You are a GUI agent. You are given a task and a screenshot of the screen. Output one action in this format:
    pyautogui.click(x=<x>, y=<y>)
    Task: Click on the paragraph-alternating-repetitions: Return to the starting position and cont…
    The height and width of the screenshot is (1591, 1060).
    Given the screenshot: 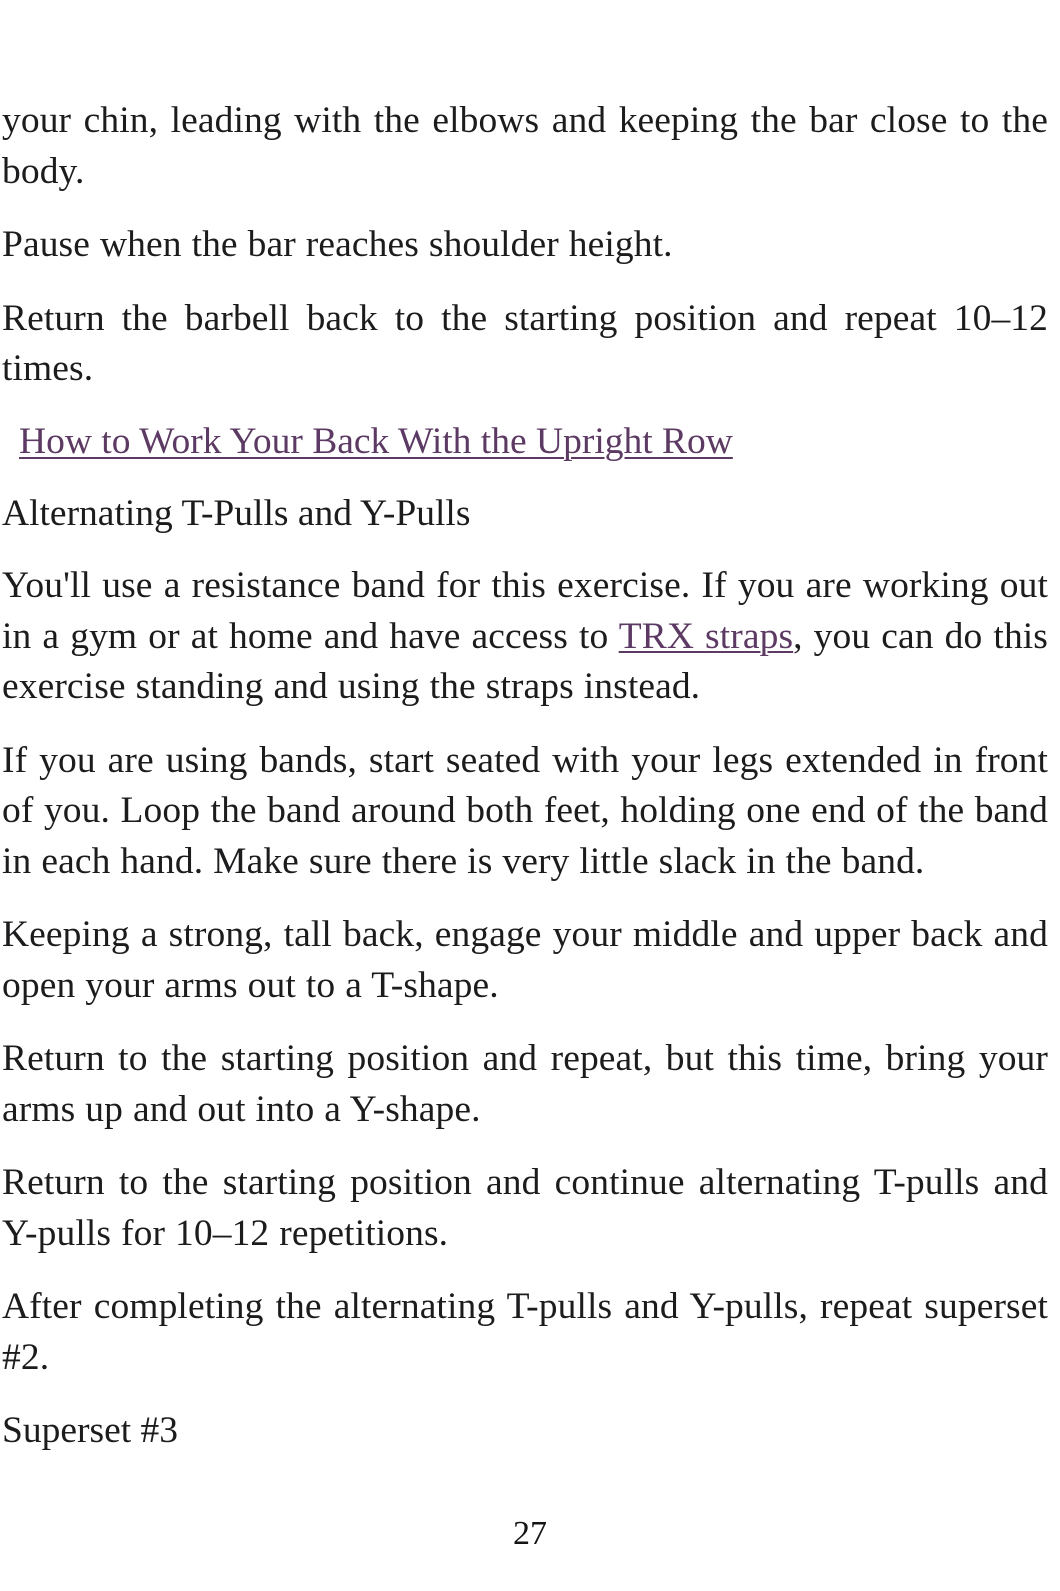 What is the action you would take?
    pyautogui.click(x=525, y=1208)
    